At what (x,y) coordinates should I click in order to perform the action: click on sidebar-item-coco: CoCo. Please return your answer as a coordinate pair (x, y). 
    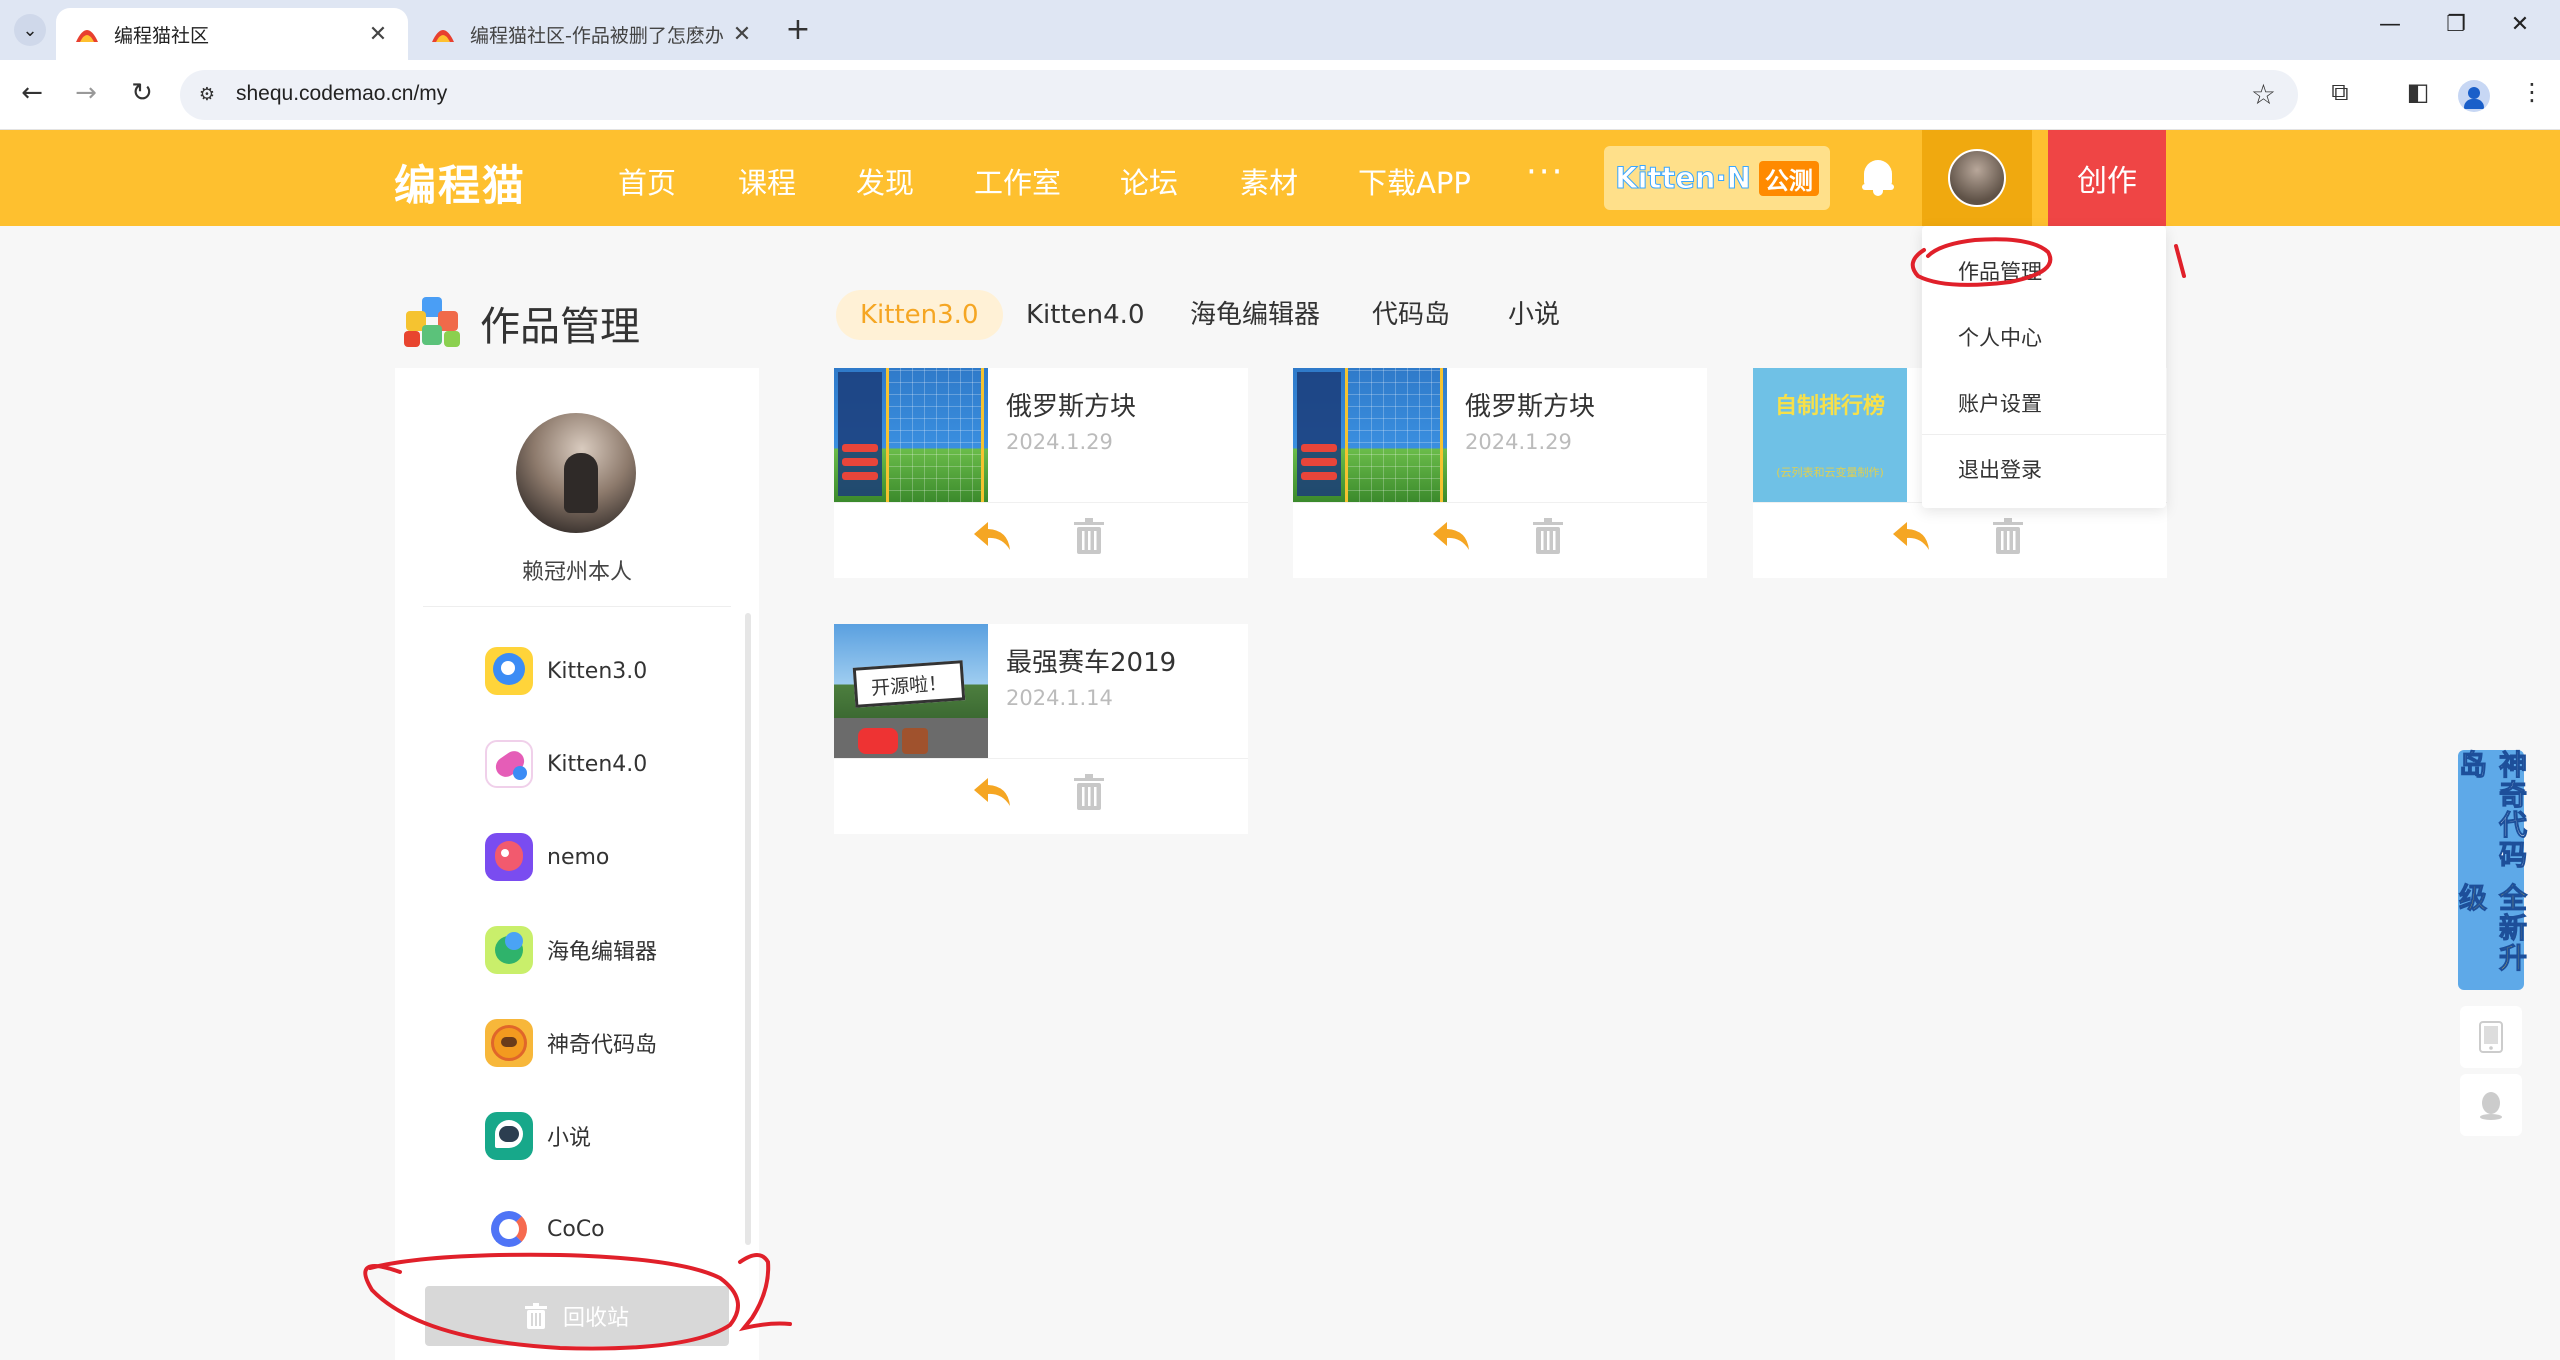
    Looking at the image, I should click on (545, 1229).